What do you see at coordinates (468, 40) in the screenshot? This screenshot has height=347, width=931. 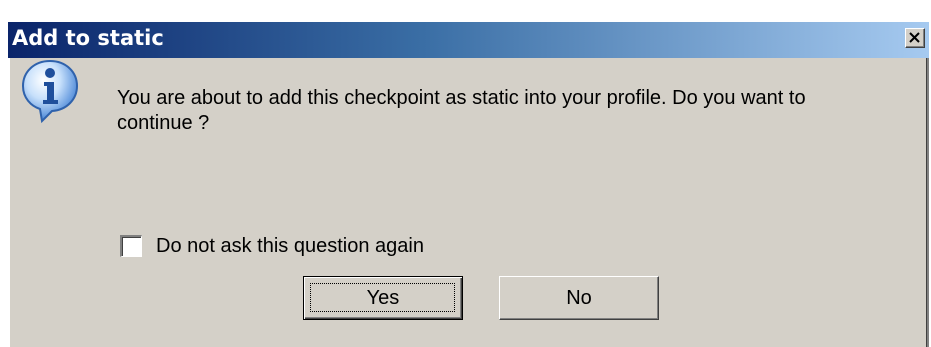 I see `title-bar: Add to static` at bounding box center [468, 40].